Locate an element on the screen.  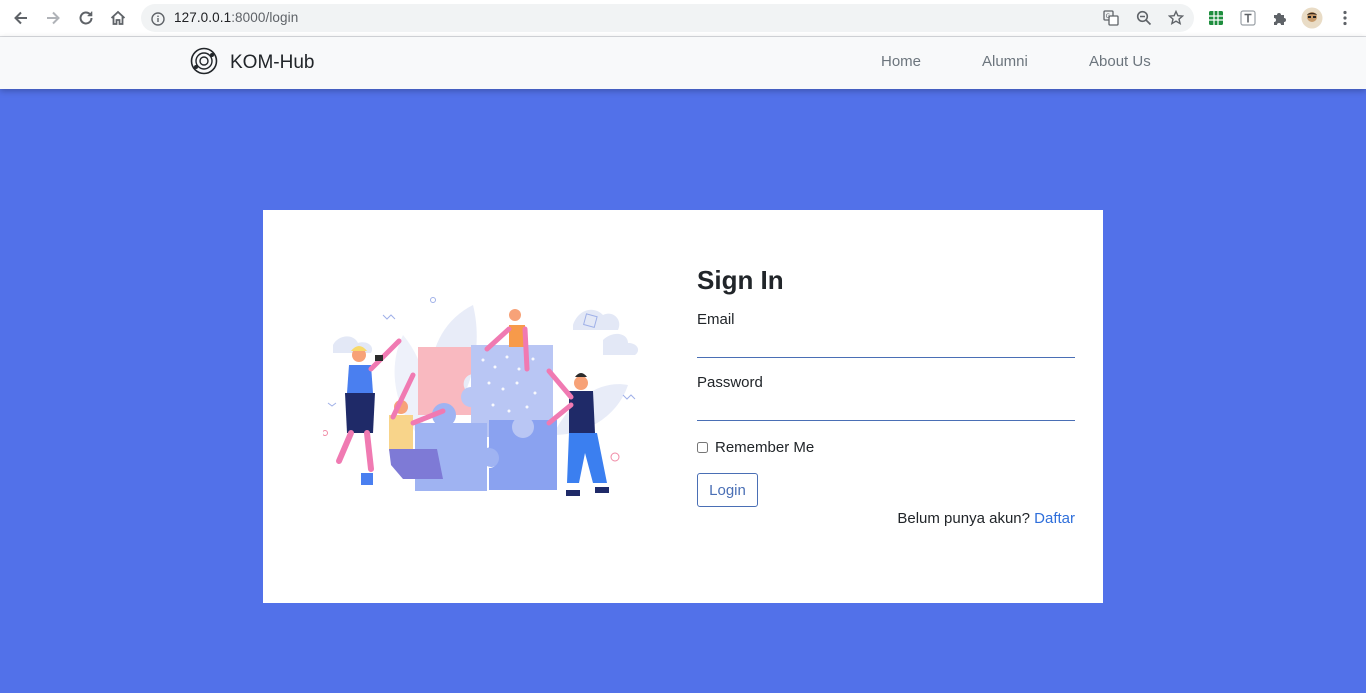
site-info-icon is located at coordinates (158, 18).